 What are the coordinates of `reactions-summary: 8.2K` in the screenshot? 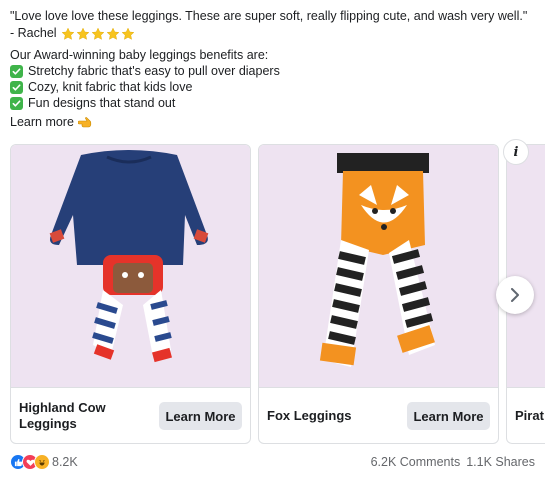 It's located at (44, 462).